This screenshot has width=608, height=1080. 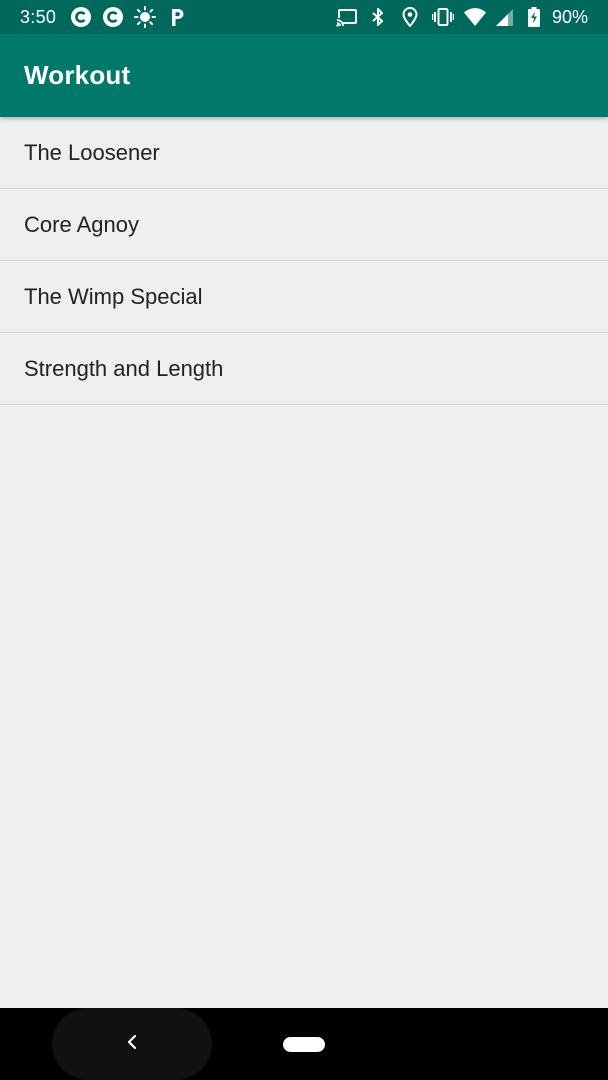 What do you see at coordinates (304, 153) in the screenshot?
I see `list-item: The Loosener` at bounding box center [304, 153].